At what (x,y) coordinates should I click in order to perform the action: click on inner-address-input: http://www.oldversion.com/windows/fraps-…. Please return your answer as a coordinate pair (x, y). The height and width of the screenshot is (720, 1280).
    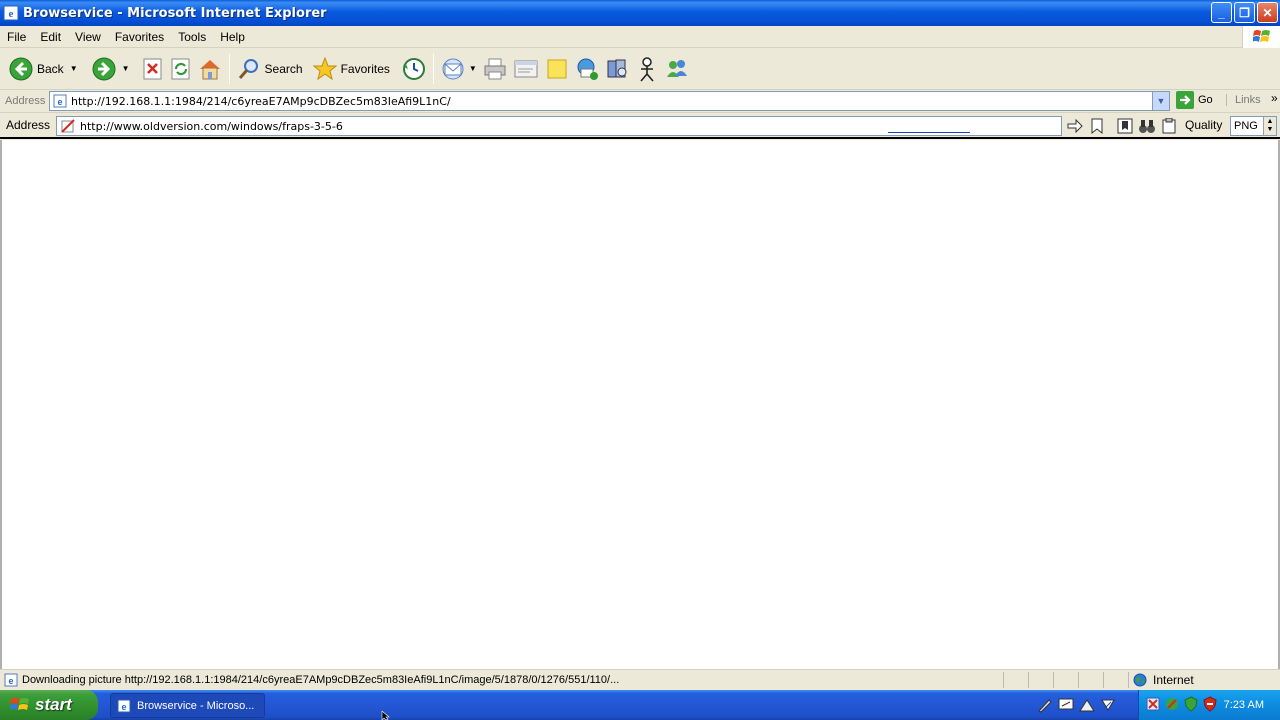
    Looking at the image, I should click on (559, 126).